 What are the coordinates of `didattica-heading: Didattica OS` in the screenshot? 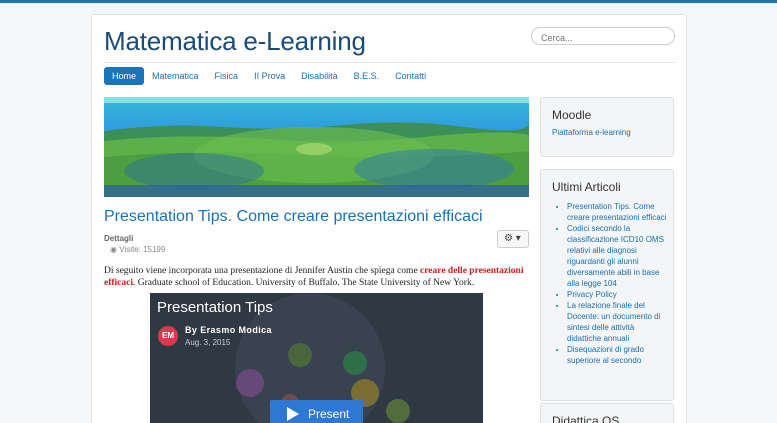 It's located at (586, 418).